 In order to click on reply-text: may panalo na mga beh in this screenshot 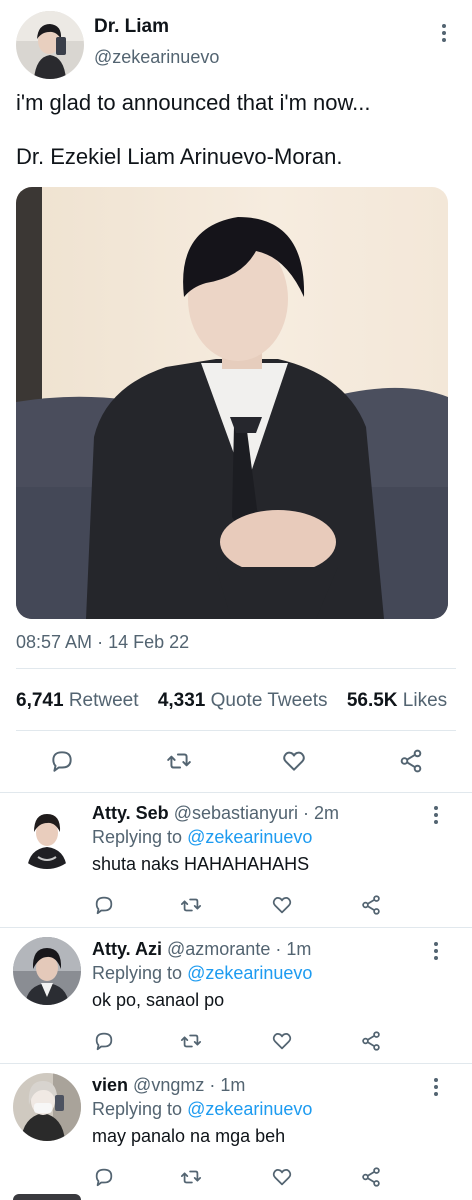, I will do `click(189, 1136)`.